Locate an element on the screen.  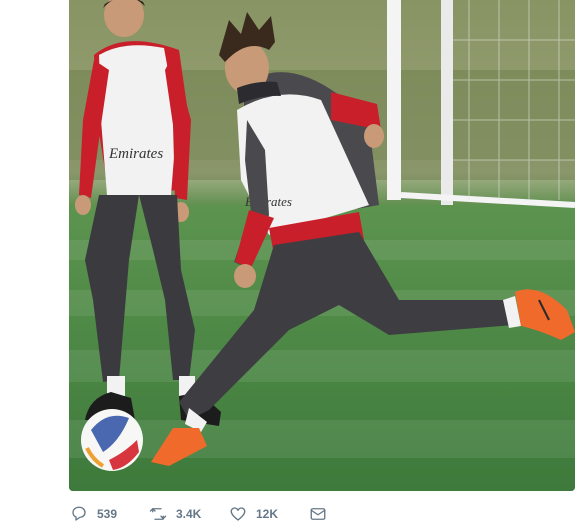
mail-icon is located at coordinates (318, 514).